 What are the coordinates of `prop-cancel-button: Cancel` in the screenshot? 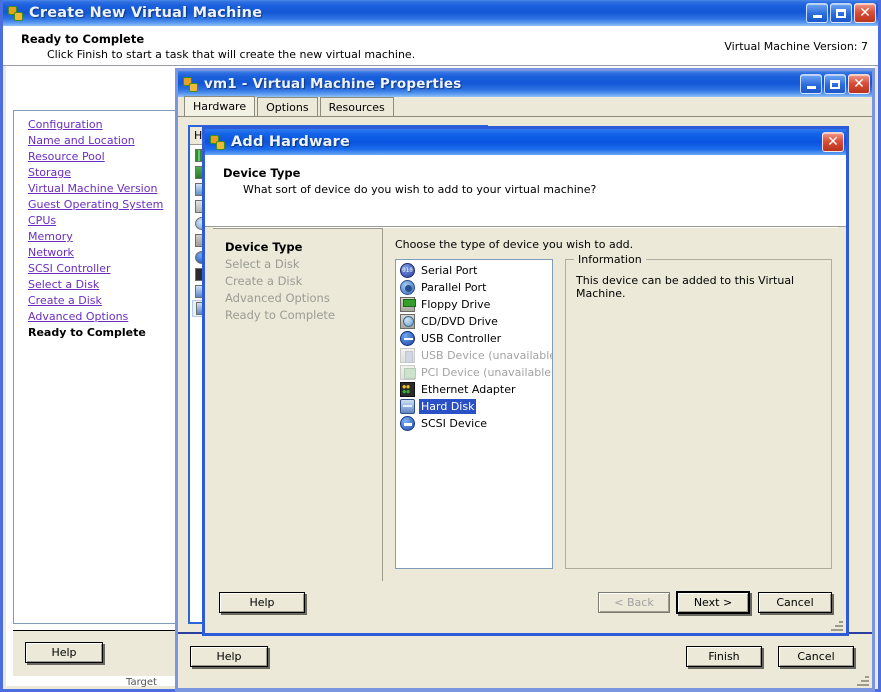 It's located at (816, 656).